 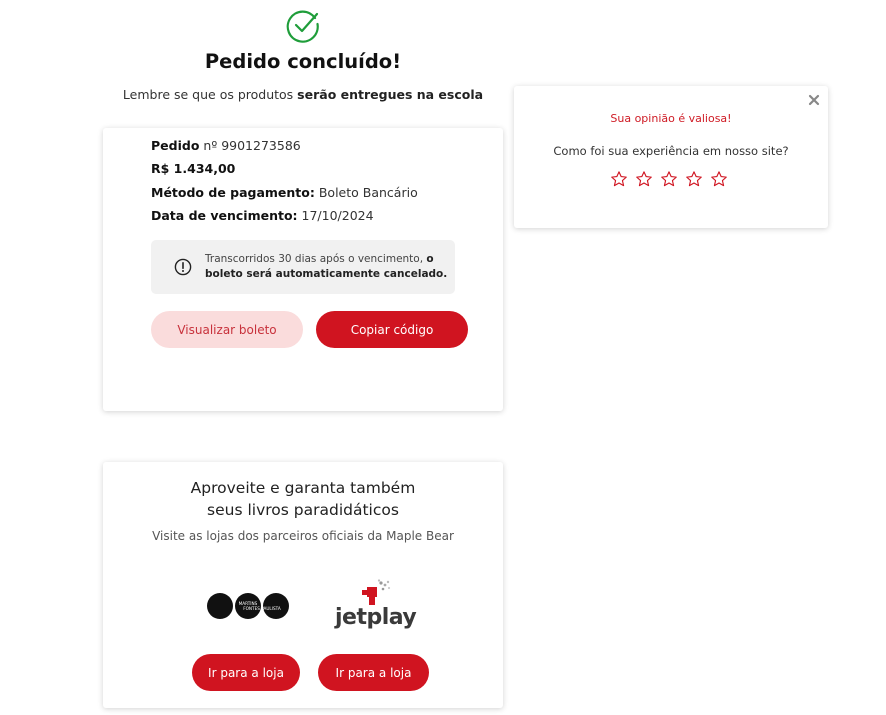 I want to click on martins-store-button: Ir para a loja, so click(x=246, y=672).